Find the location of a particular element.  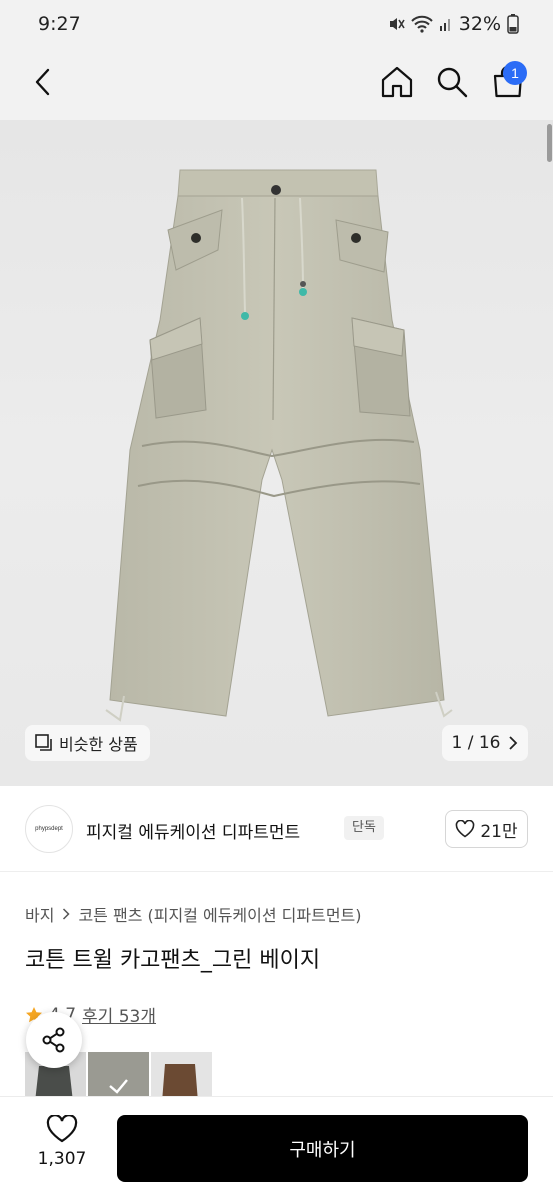

color-option-green-beige is located at coordinates (118, 1077).